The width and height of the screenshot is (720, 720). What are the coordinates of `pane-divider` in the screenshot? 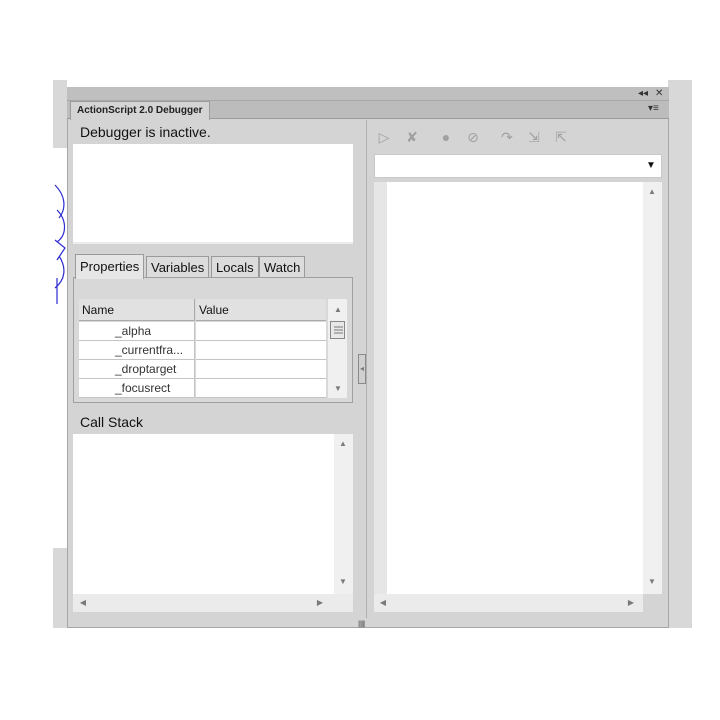 It's located at (366, 369).